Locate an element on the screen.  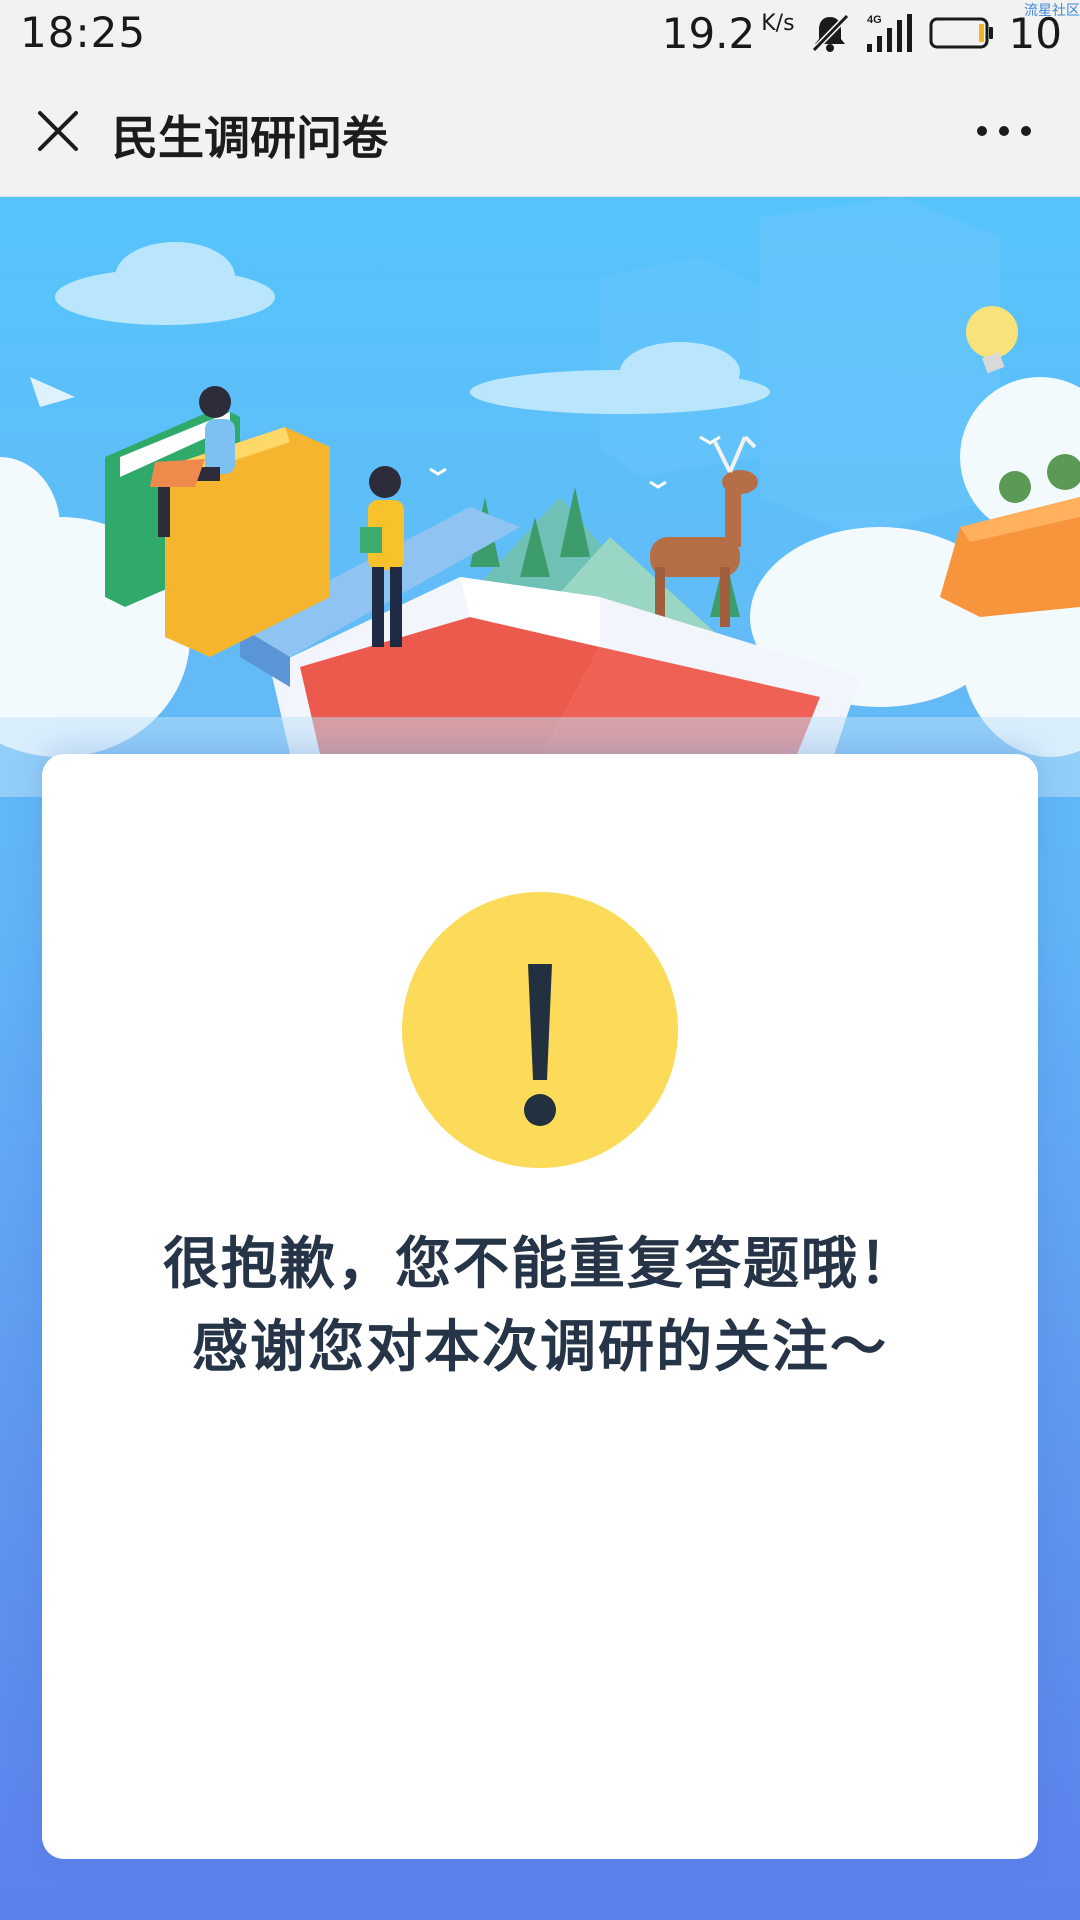
status-bar: 18:25 19.2 K/s 4G 10 流星社区 is located at coordinates (540, 33).